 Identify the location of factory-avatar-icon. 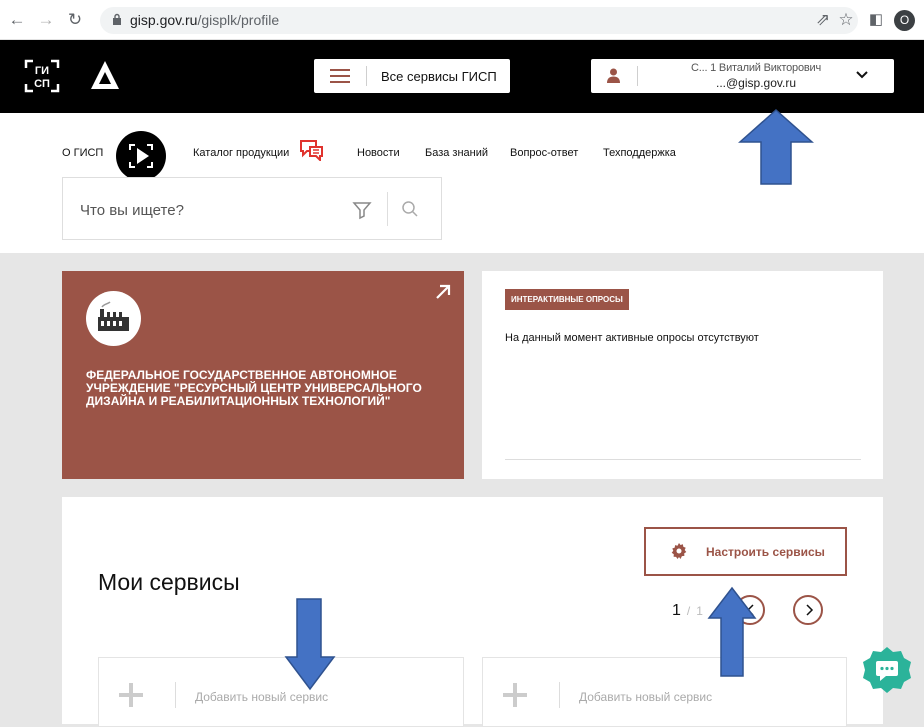
(113, 318).